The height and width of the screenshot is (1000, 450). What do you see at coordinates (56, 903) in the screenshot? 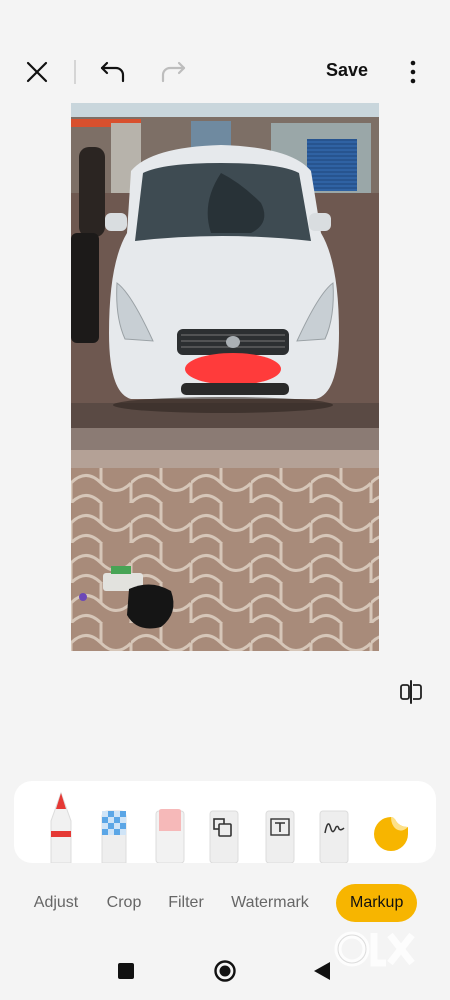
I see `tab-adjust: Adjust` at bounding box center [56, 903].